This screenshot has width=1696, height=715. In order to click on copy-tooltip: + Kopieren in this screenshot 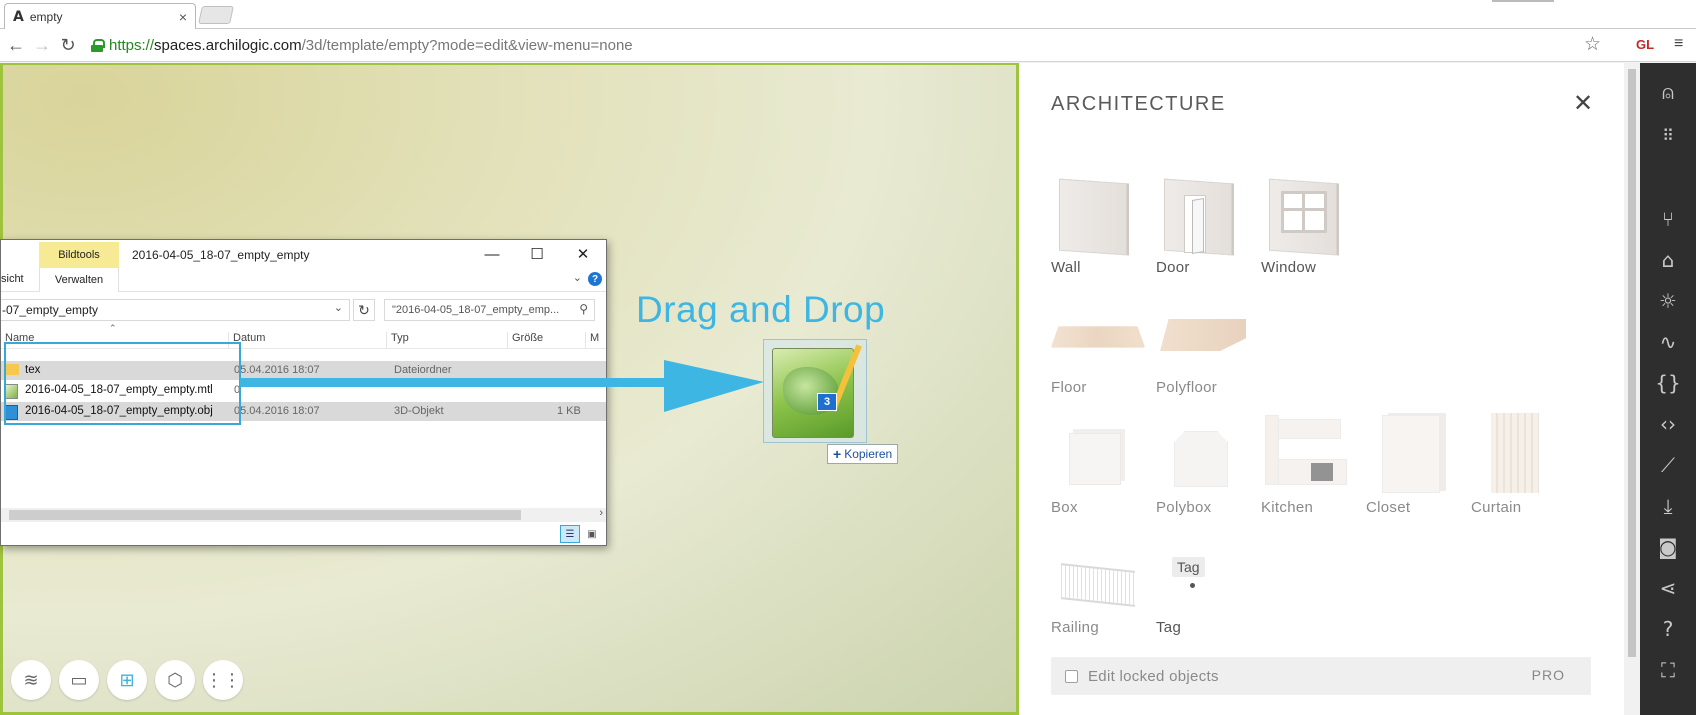, I will do `click(863, 454)`.